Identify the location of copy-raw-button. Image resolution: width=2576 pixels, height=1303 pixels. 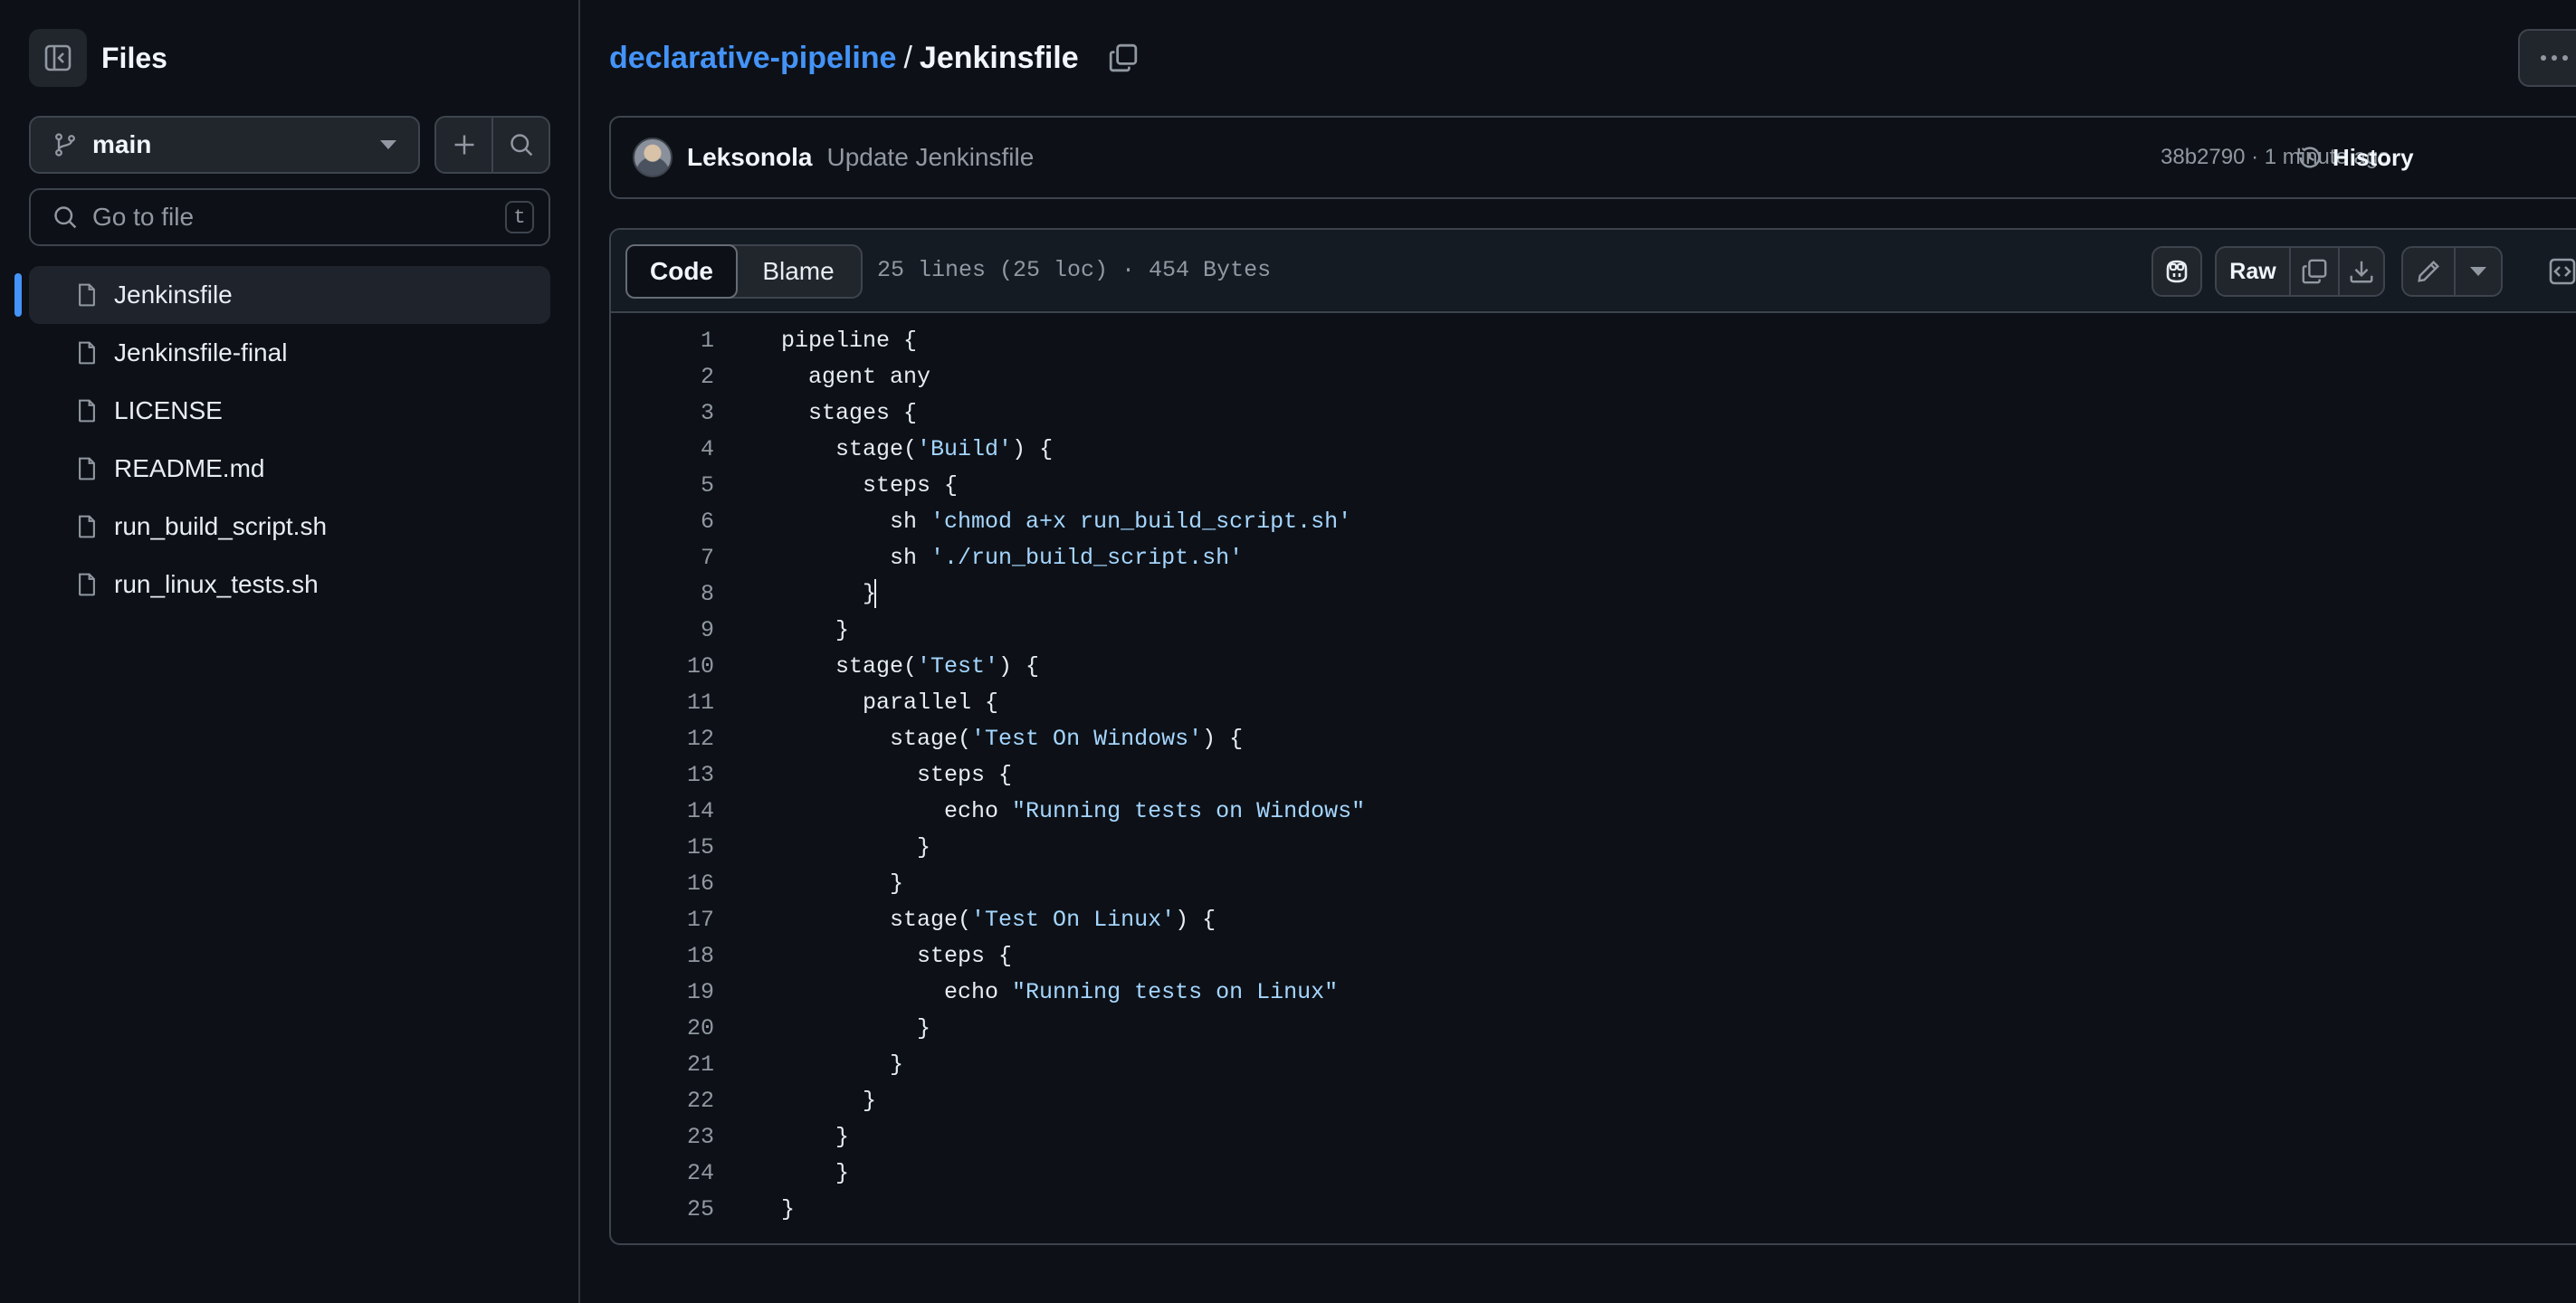
(2313, 271).